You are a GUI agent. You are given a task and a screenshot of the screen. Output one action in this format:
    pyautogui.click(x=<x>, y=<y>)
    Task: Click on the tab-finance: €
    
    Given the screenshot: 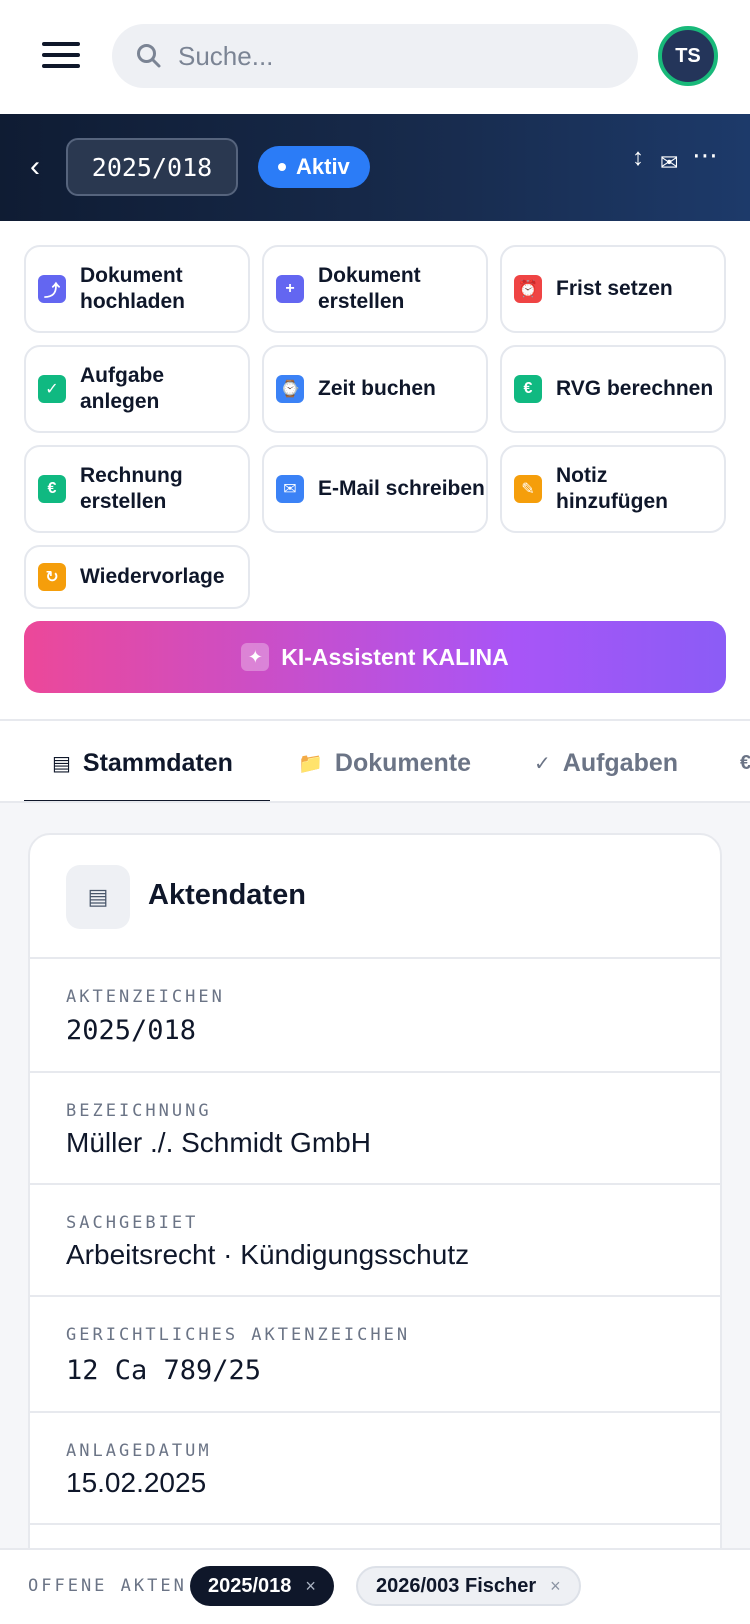 What is the action you would take?
    pyautogui.click(x=745, y=761)
    